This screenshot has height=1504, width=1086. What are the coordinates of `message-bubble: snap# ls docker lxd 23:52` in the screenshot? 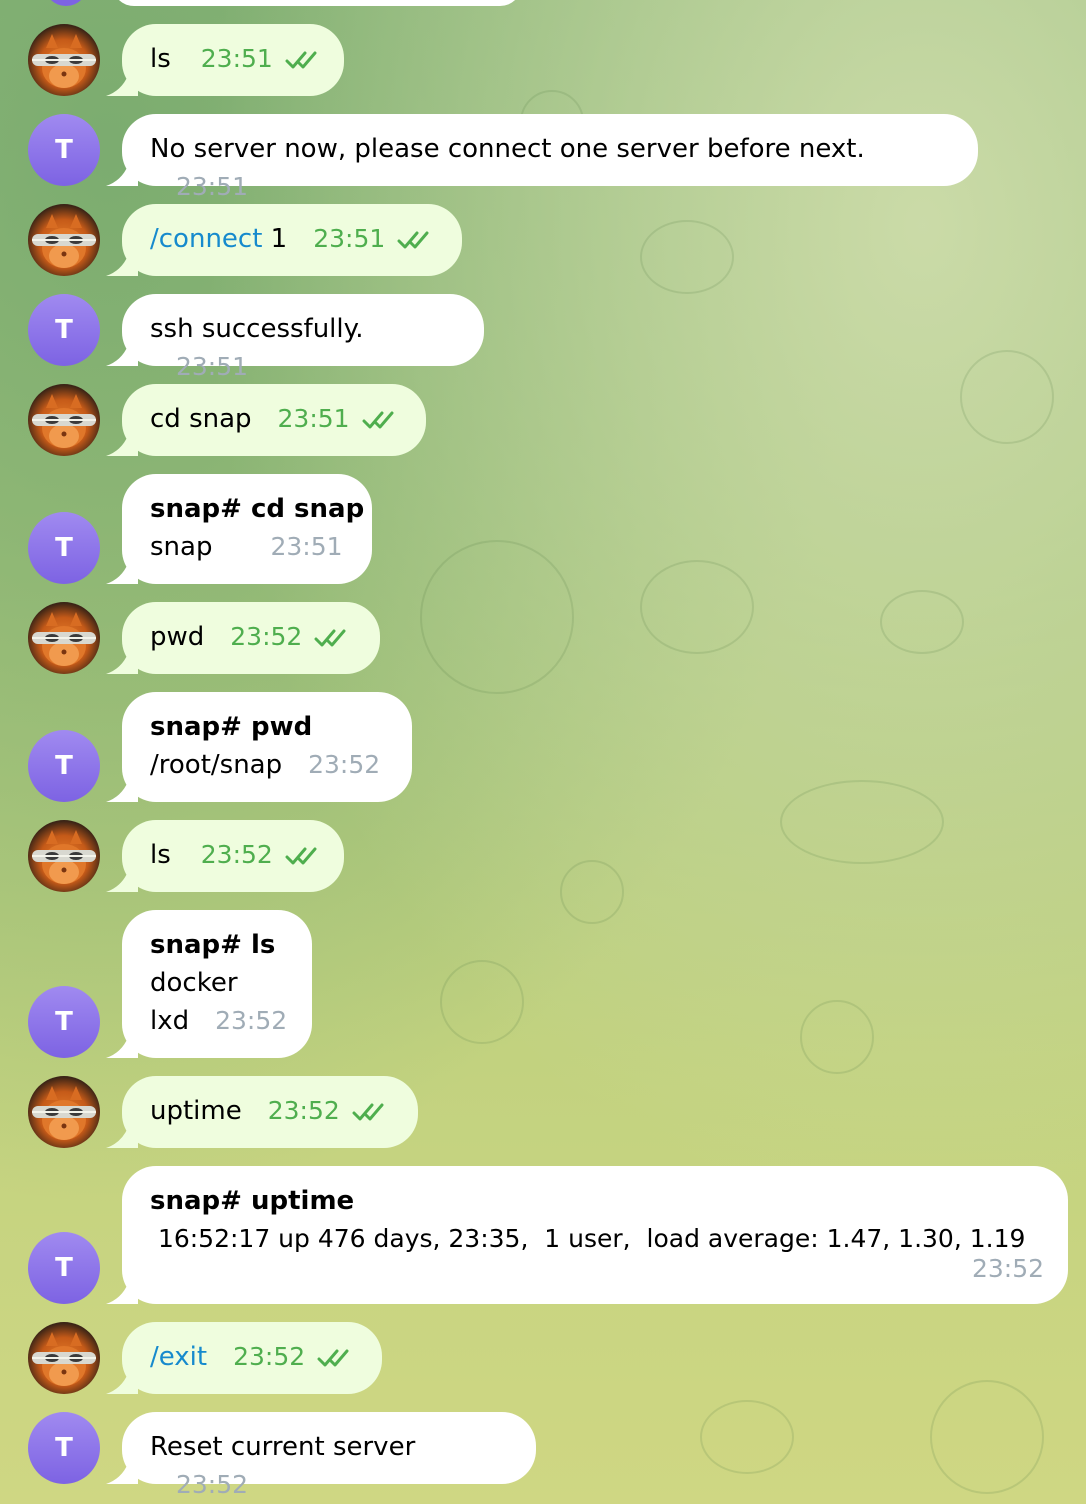 It's located at (217, 984).